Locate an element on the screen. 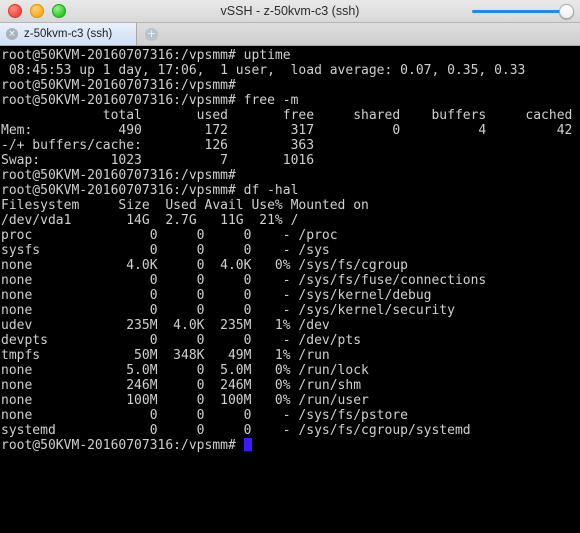 The height and width of the screenshot is (533, 580). minimize-window-icon is located at coordinates (37, 11).